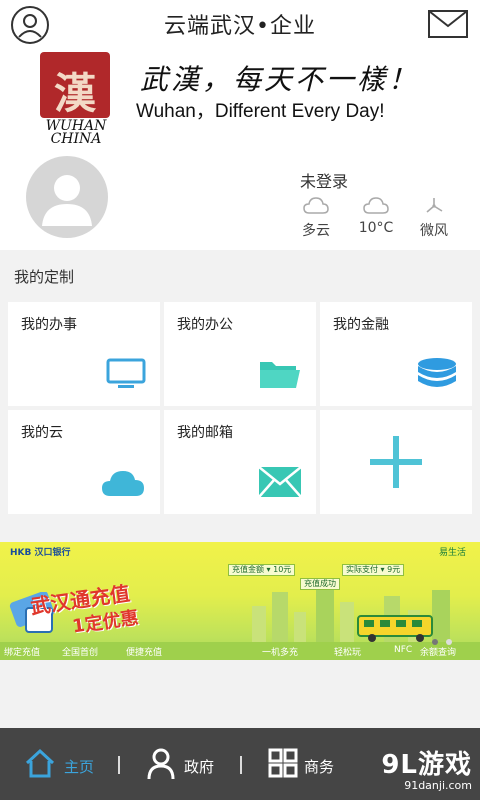  What do you see at coordinates (40, 763) in the screenshot?
I see `home-icon` at bounding box center [40, 763].